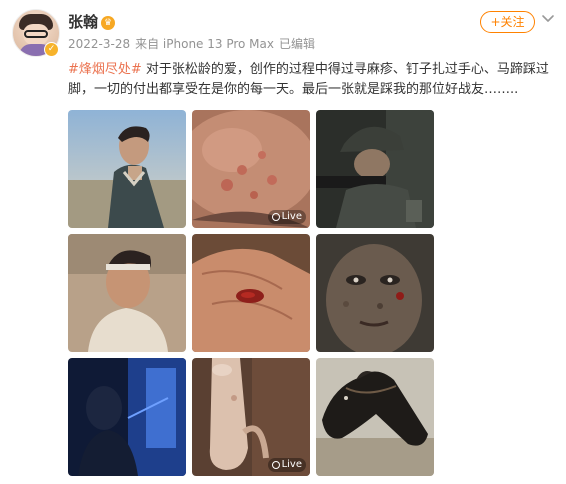  What do you see at coordinates (108, 23) in the screenshot?
I see `vip-crown-icon: ♛` at bounding box center [108, 23].